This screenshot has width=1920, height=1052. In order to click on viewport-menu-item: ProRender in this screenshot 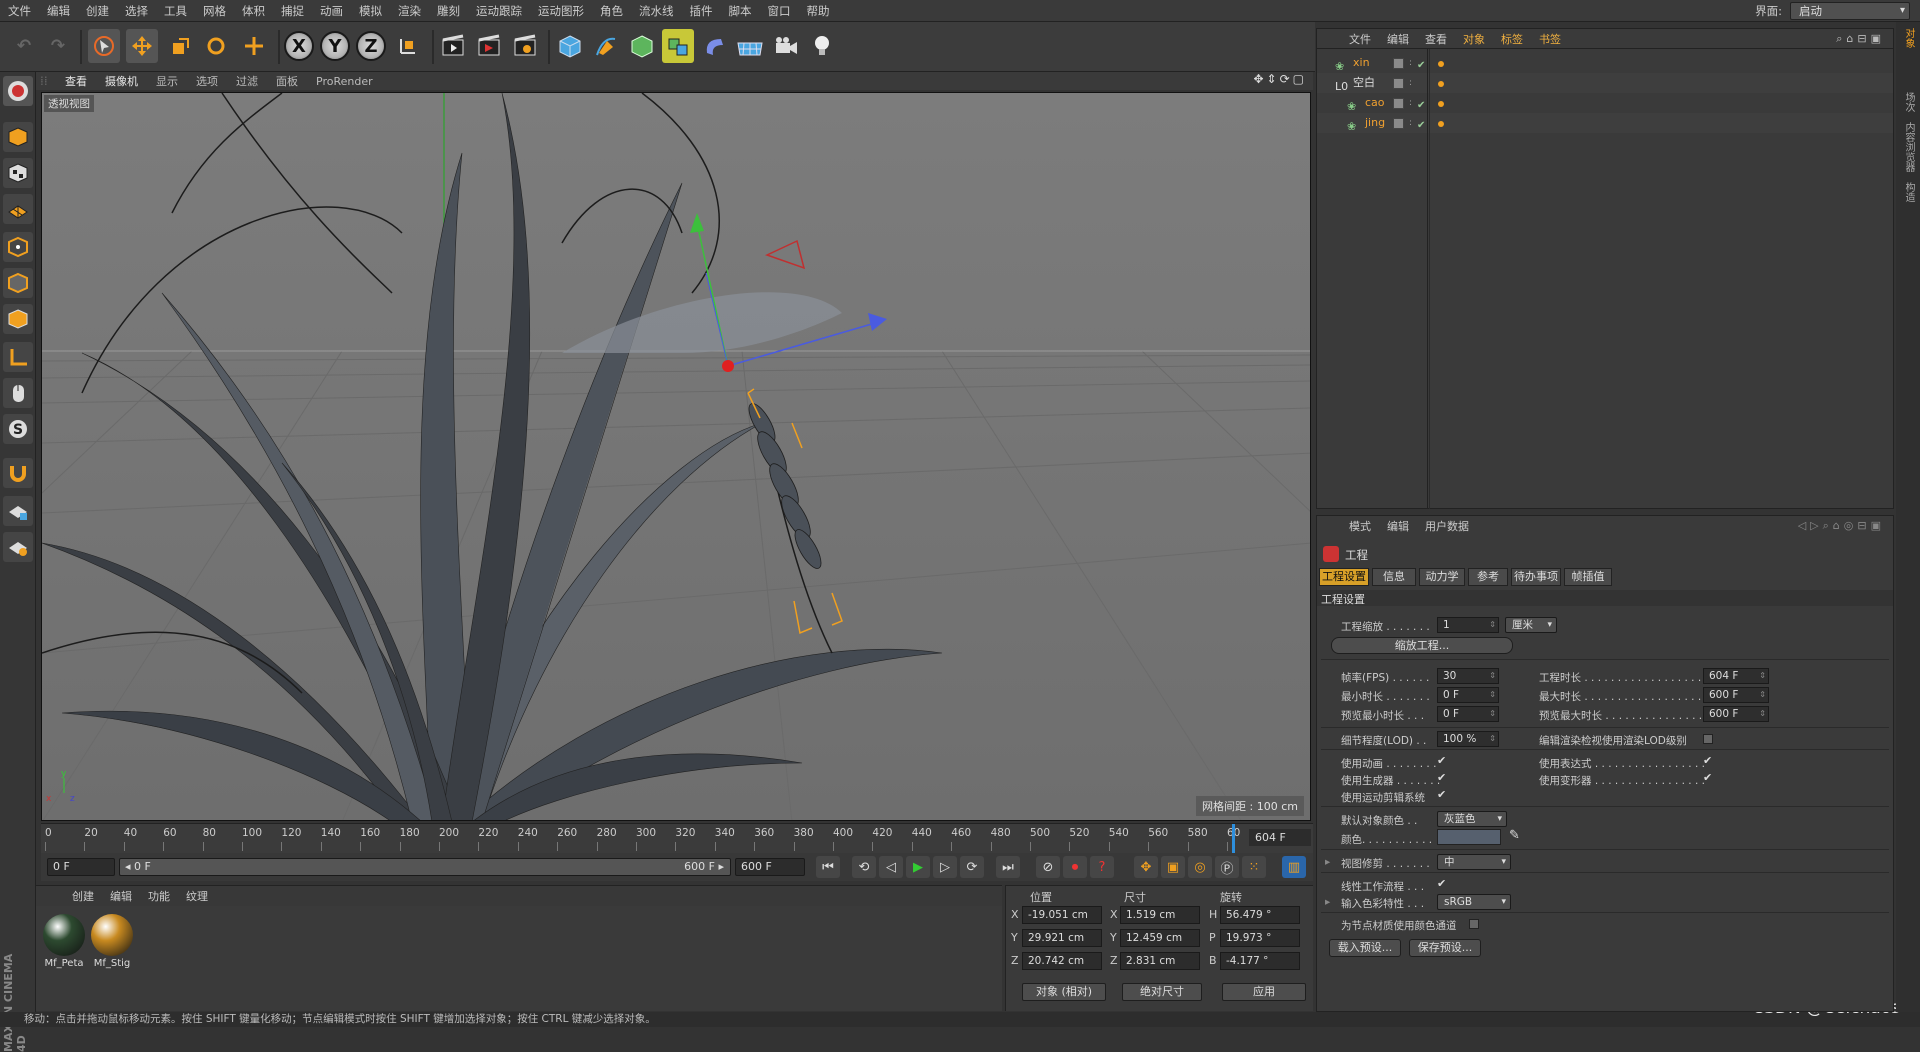, I will do `click(344, 81)`.